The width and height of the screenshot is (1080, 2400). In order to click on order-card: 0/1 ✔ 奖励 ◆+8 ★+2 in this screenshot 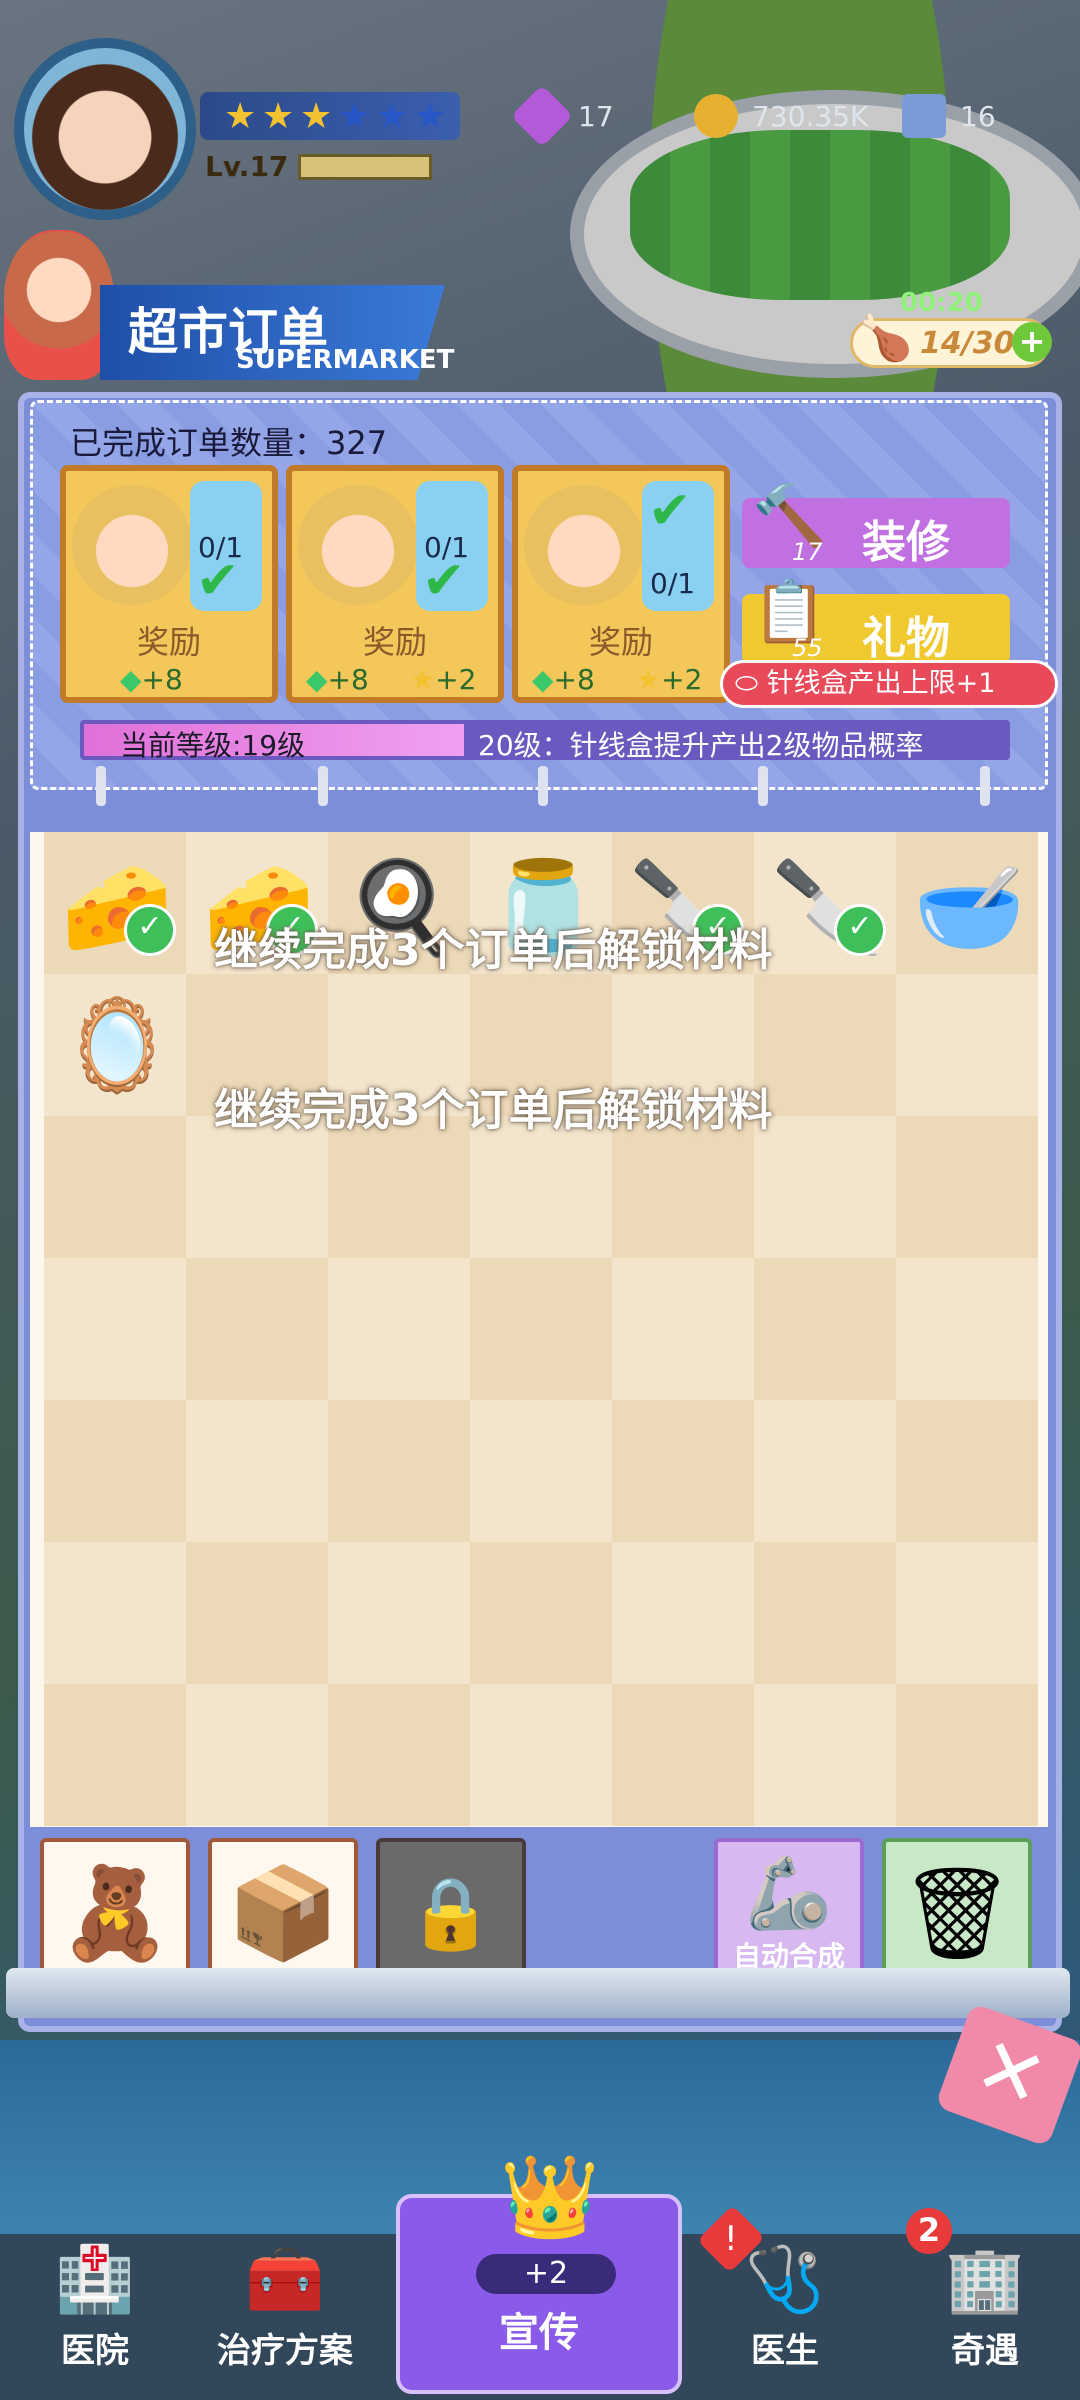, I will do `click(395, 584)`.